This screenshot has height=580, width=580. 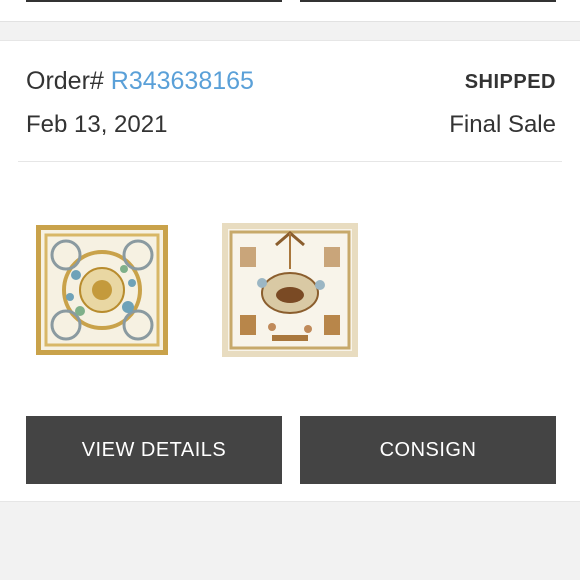 I want to click on order-label-group: Order# R343638165, so click(x=140, y=81).